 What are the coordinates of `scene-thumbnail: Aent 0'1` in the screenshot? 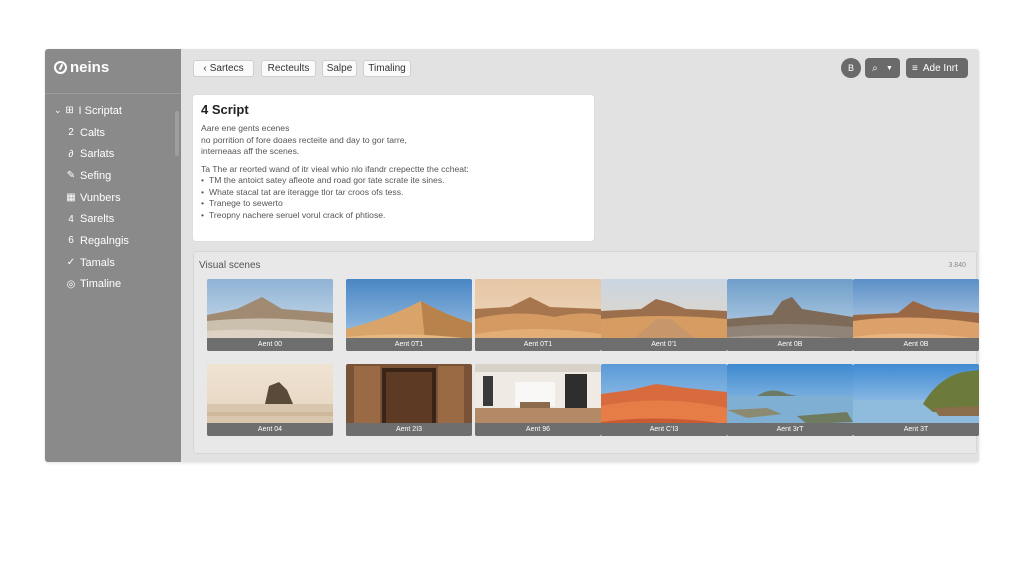 It's located at (664, 315).